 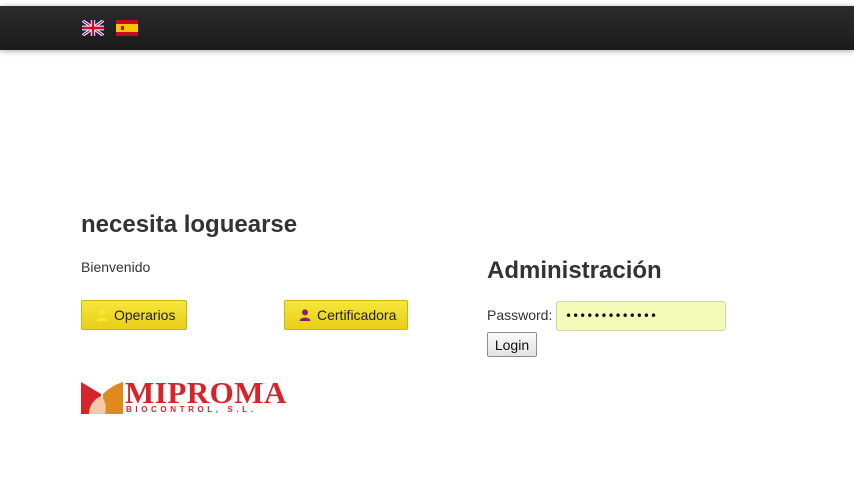 I want to click on certificadora-button: Certificadora, so click(x=346, y=315).